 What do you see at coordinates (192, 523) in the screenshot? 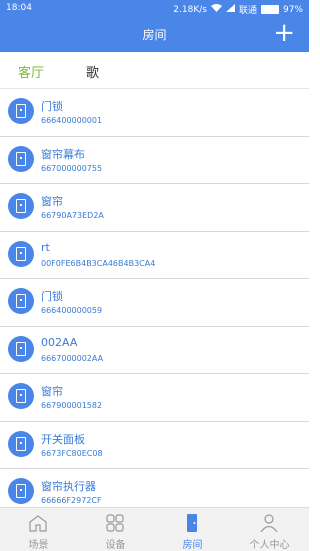
I see `door-icon` at bounding box center [192, 523].